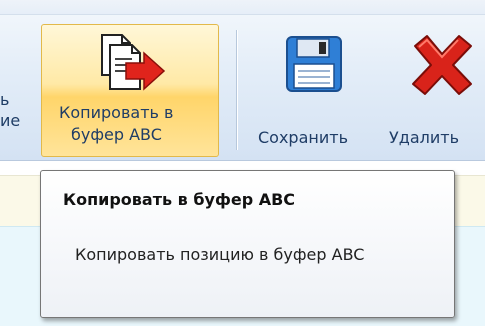  Describe the element at coordinates (242, 7) in the screenshot. I see `ribbon-top-strip` at that location.